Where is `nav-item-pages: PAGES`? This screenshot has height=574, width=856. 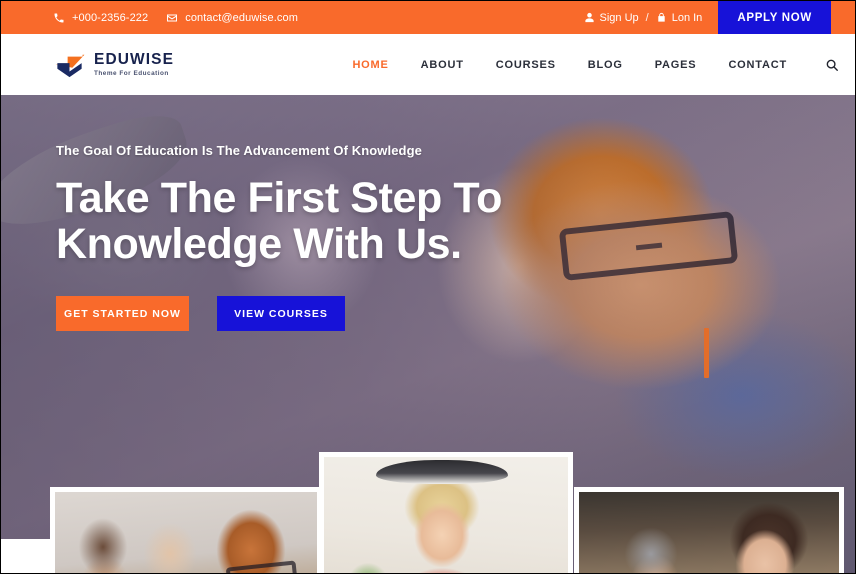 nav-item-pages: PAGES is located at coordinates (676, 65).